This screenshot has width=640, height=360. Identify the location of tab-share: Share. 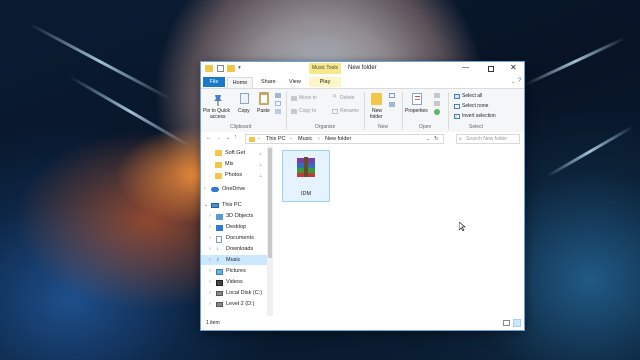
(268, 82).